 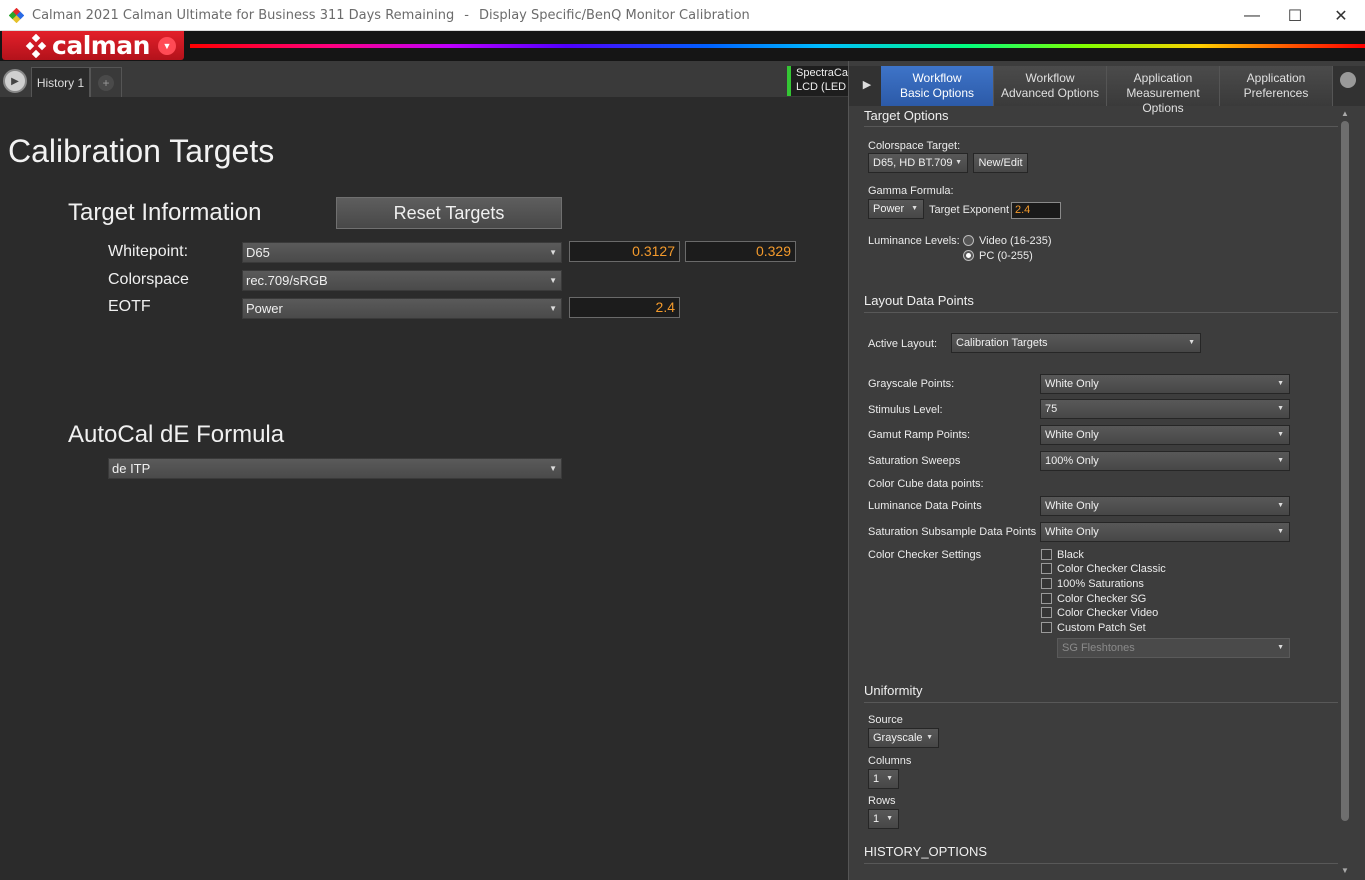 I want to click on whitepoint-select: D65 ▼, so click(x=402, y=252).